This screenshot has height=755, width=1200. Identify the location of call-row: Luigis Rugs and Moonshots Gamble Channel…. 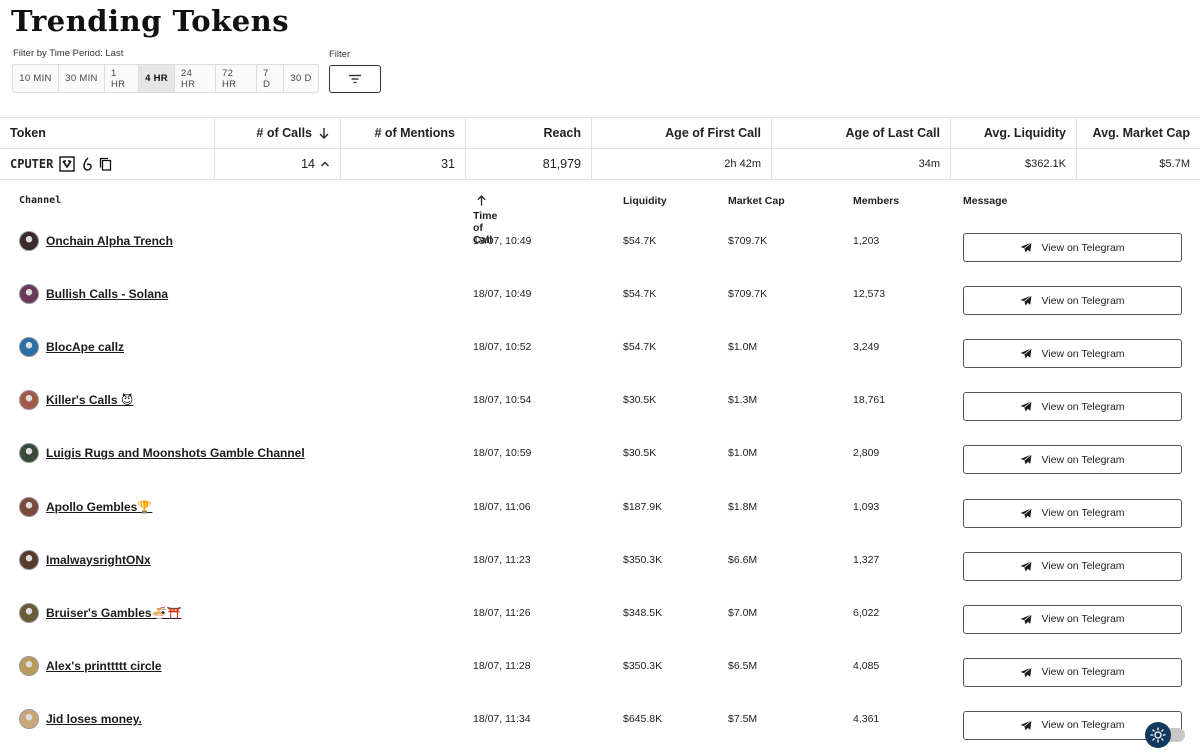
(600, 453).